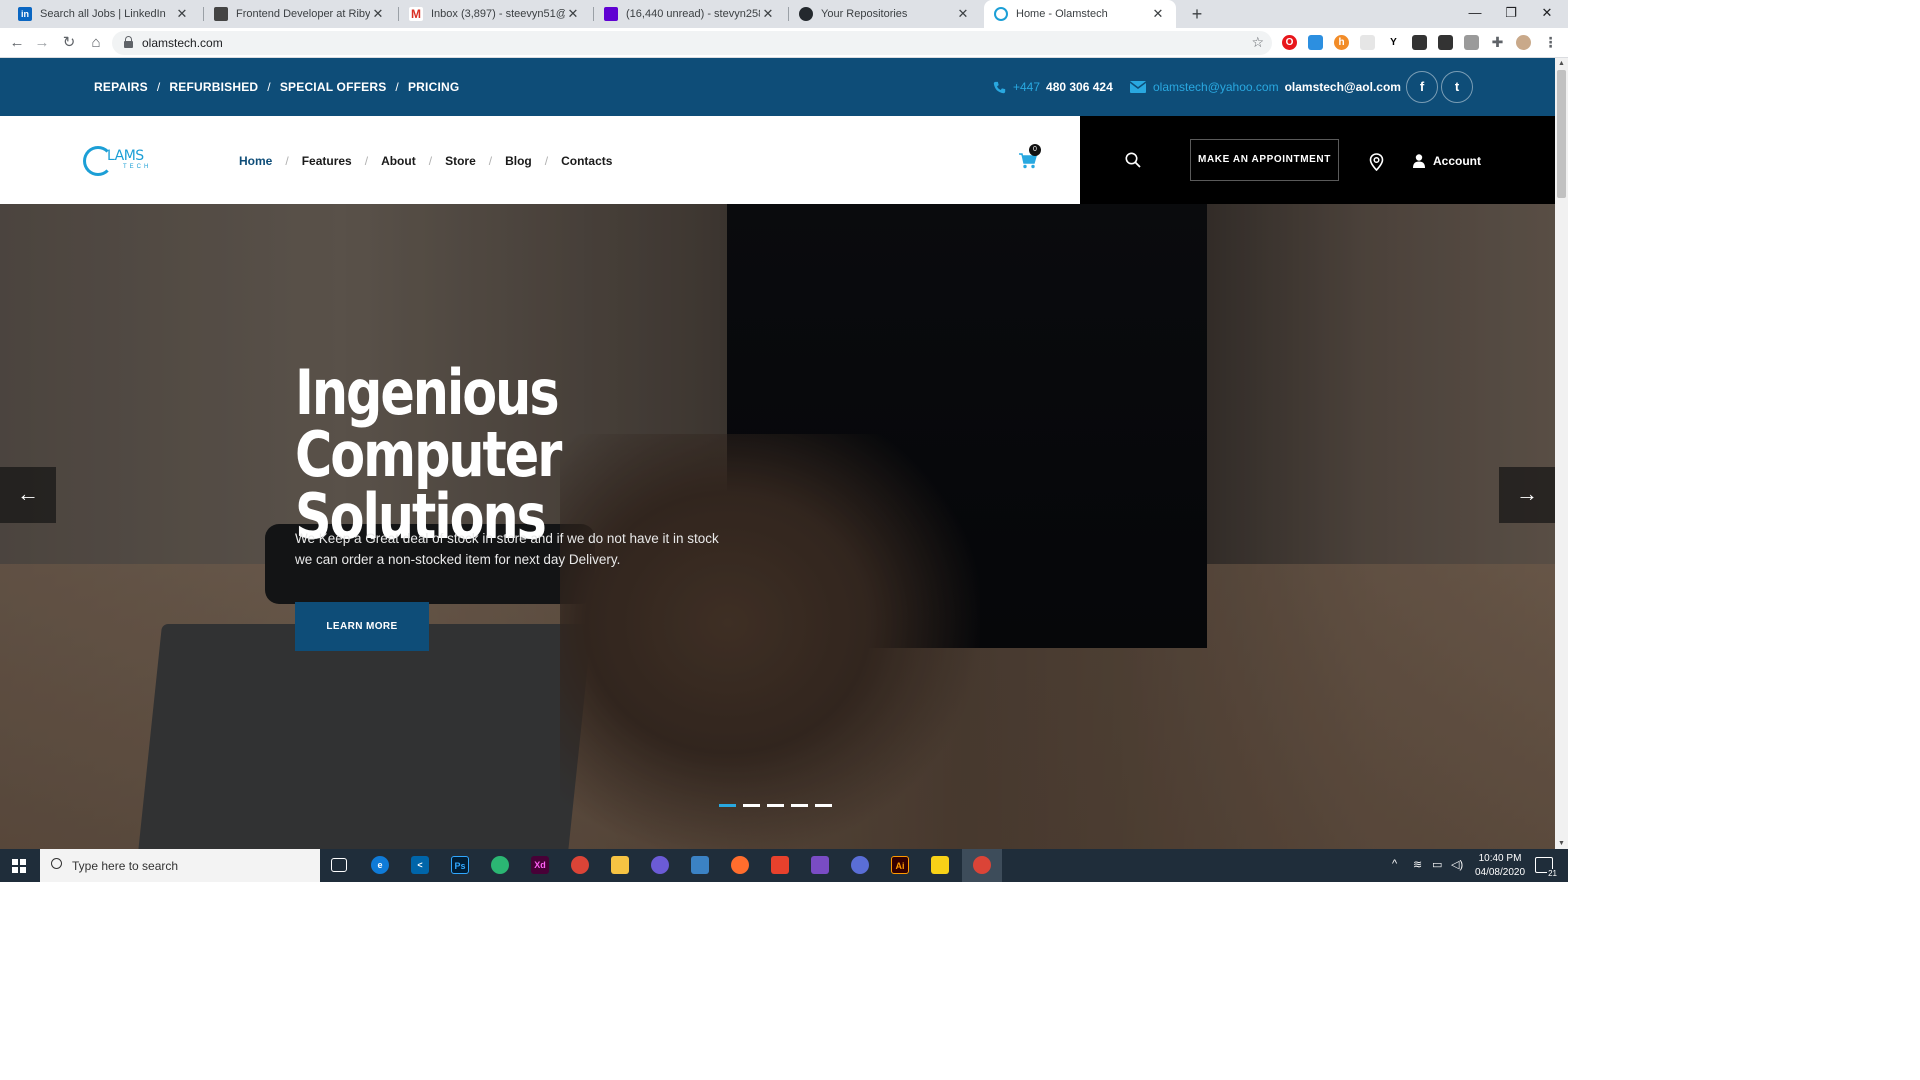  What do you see at coordinates (1561, 63) in the screenshot?
I see `scroll-up-icon: ▲` at bounding box center [1561, 63].